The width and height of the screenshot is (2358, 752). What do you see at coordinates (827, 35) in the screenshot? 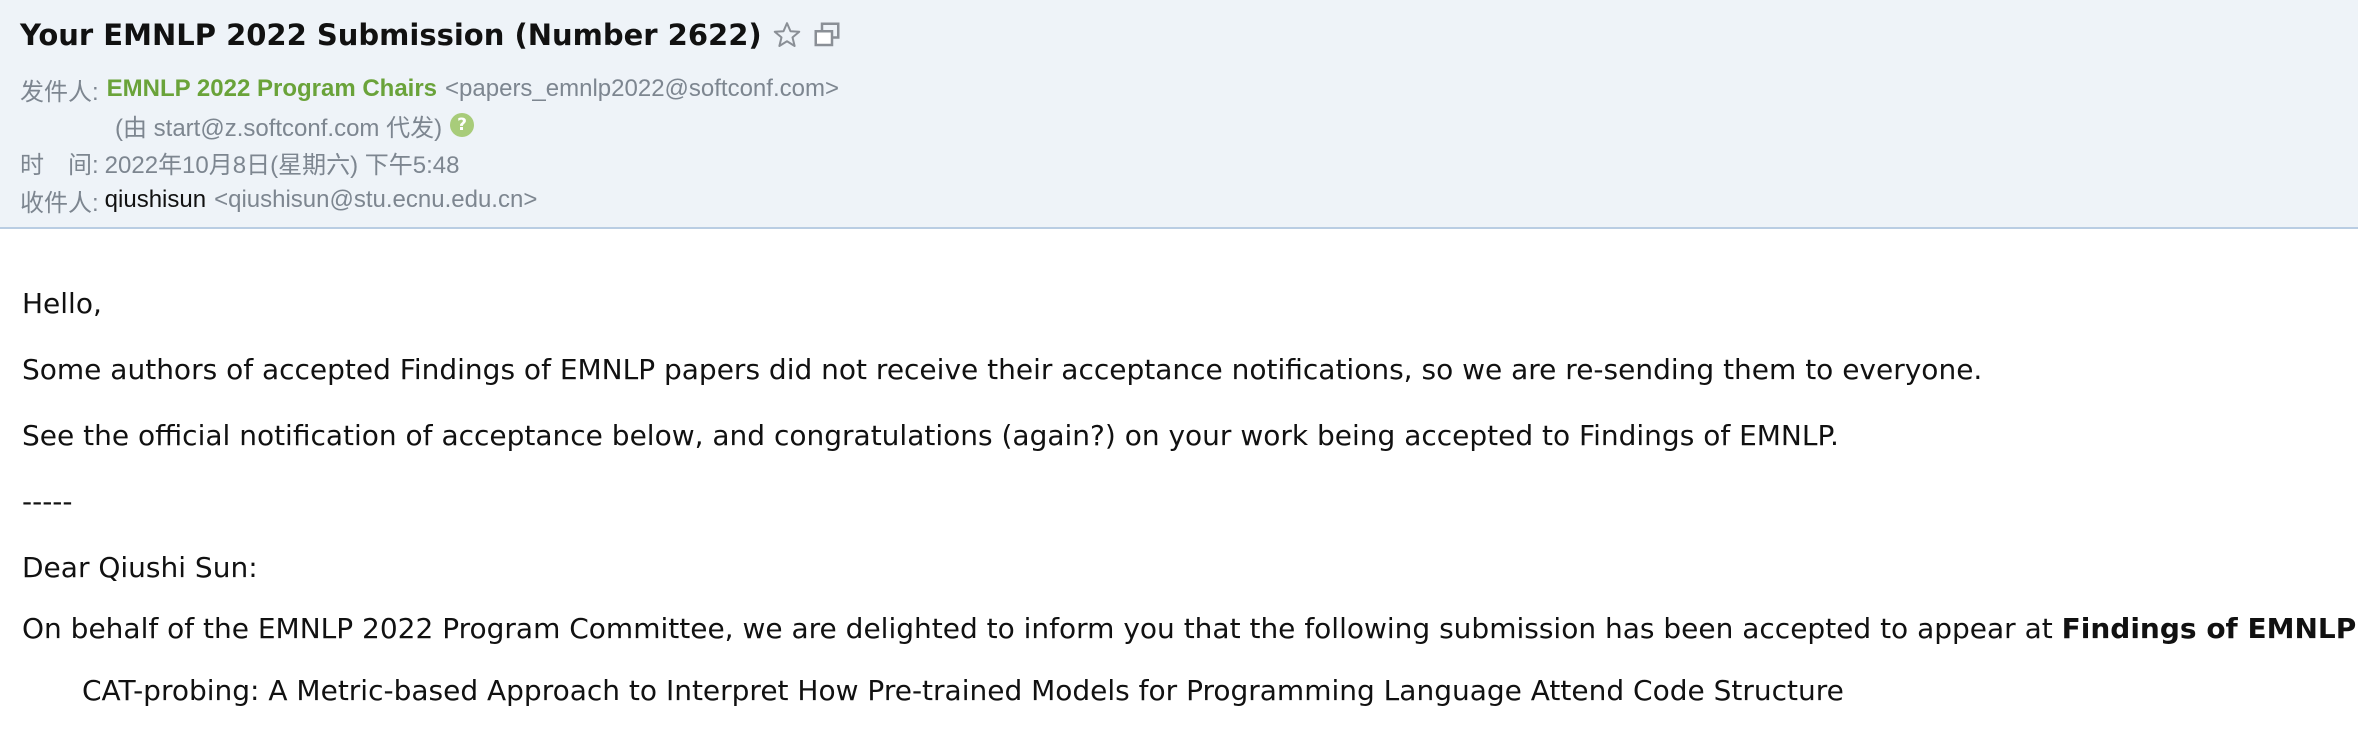
I see `popout-window-icon` at bounding box center [827, 35].